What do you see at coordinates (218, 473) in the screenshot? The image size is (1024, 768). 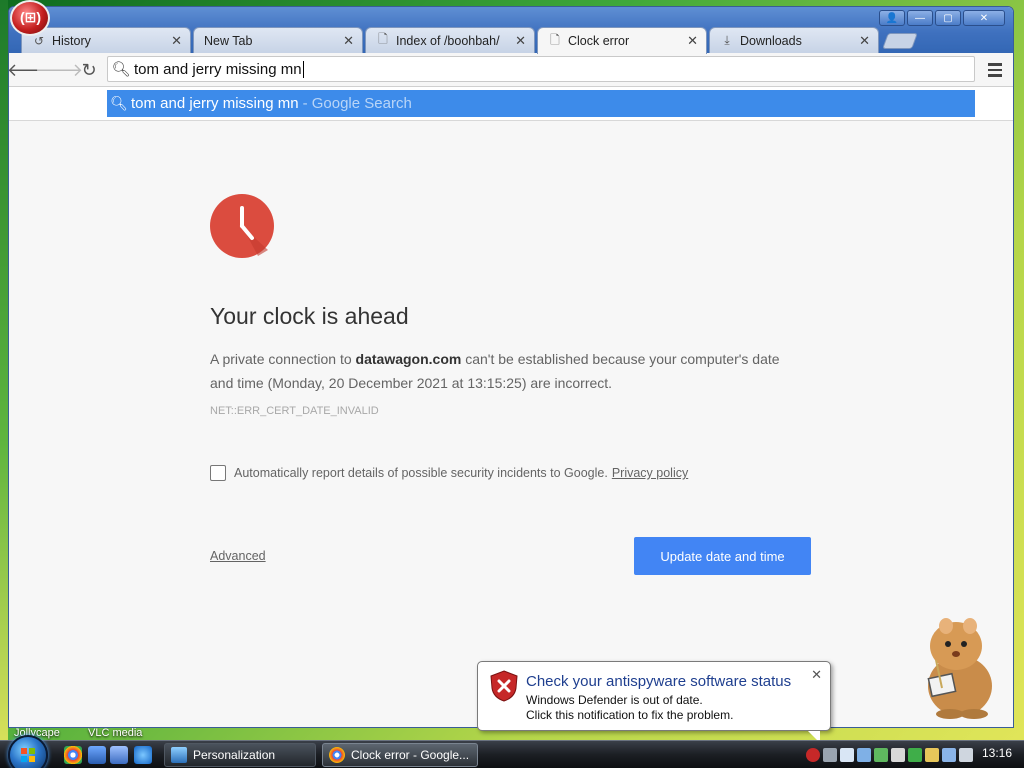 I see `report-checkbox` at bounding box center [218, 473].